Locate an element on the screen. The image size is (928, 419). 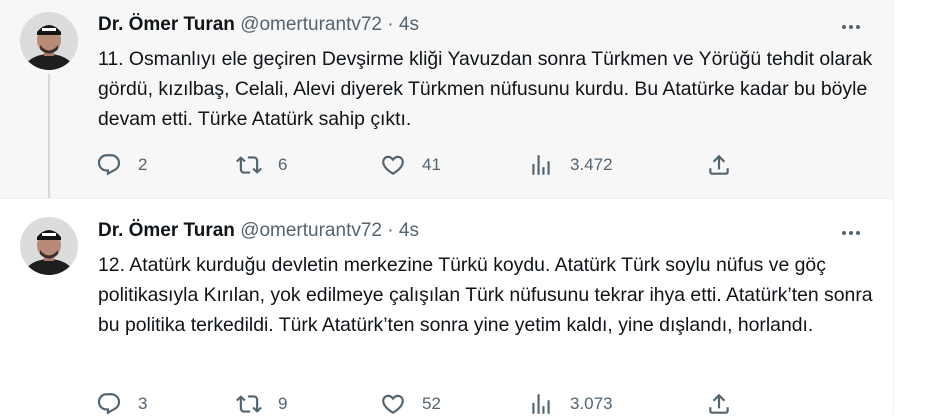
reply-count: 2 is located at coordinates (143, 164).